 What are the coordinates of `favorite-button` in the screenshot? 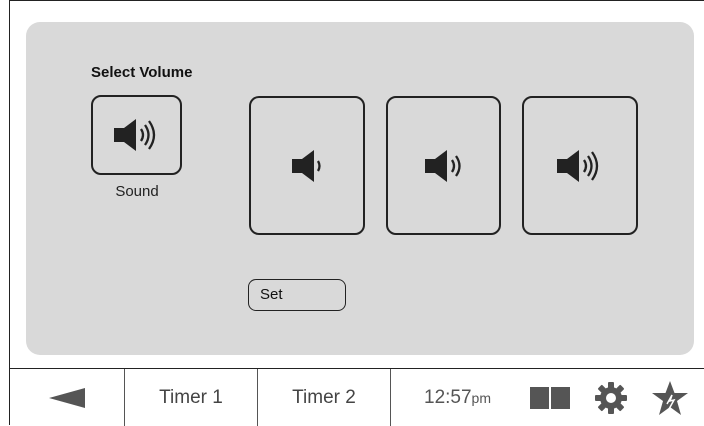 It's located at (670, 398).